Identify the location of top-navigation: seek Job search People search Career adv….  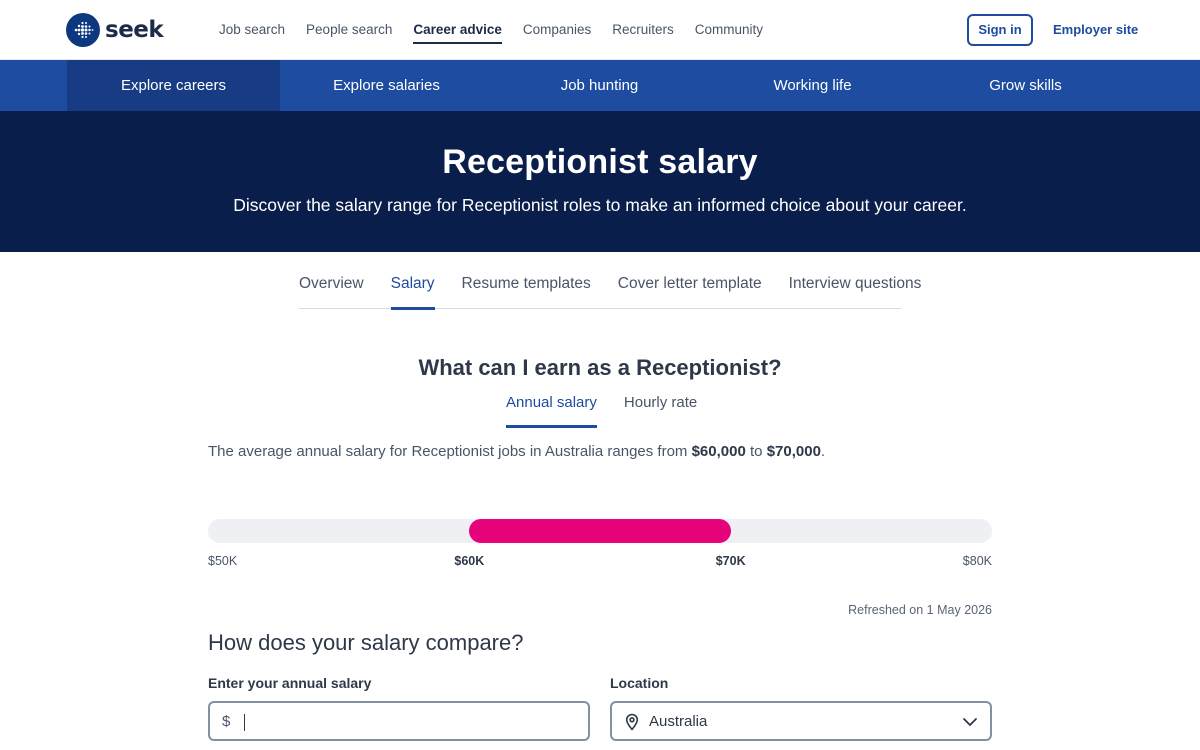
(600, 30).